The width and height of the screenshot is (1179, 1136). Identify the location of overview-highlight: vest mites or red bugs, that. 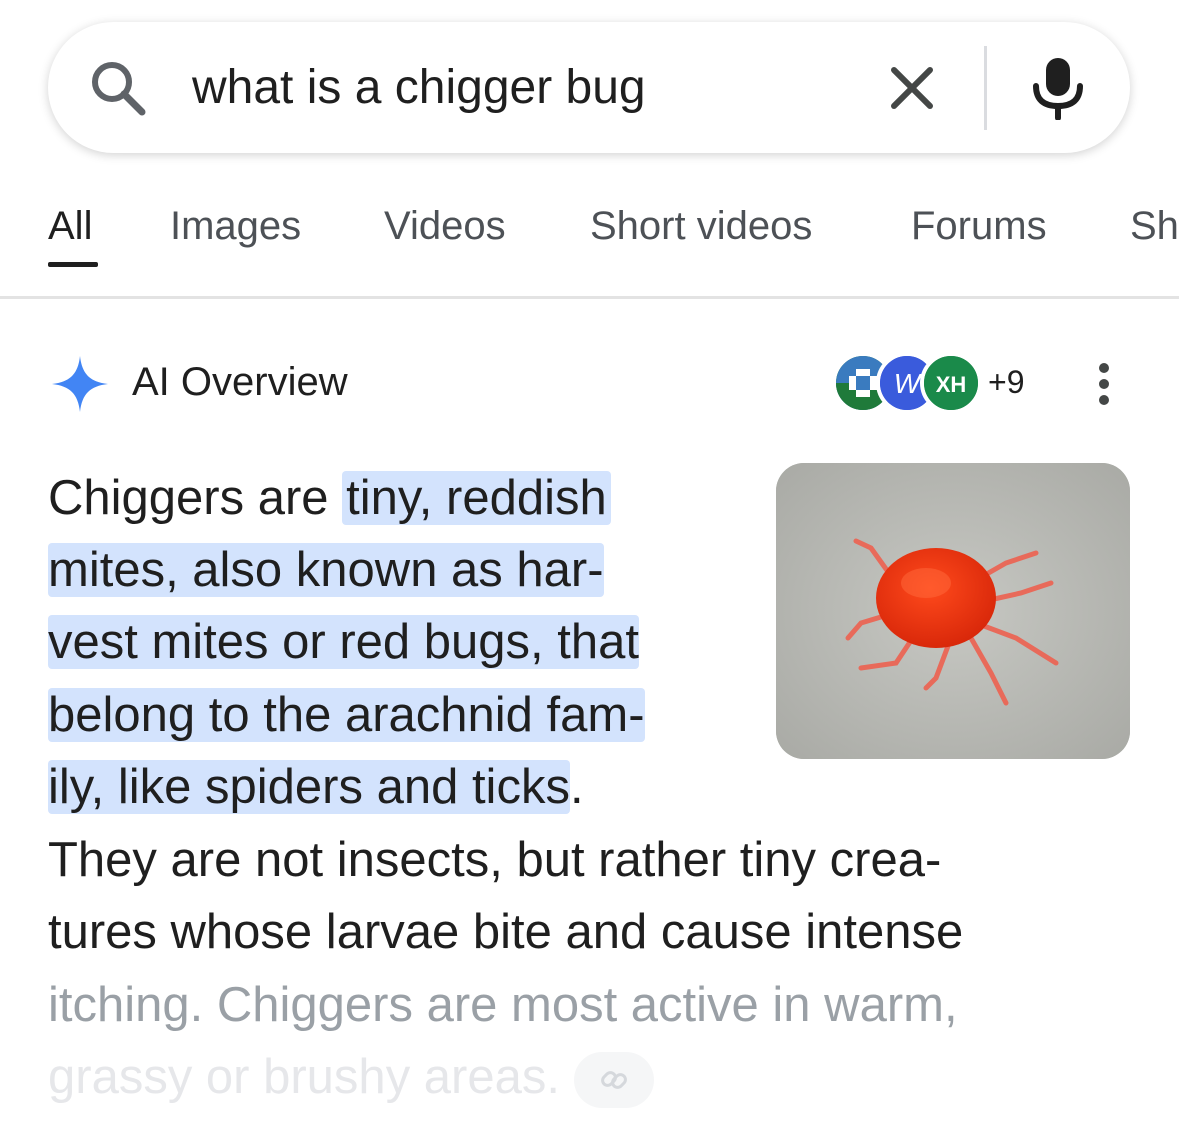
(343, 642).